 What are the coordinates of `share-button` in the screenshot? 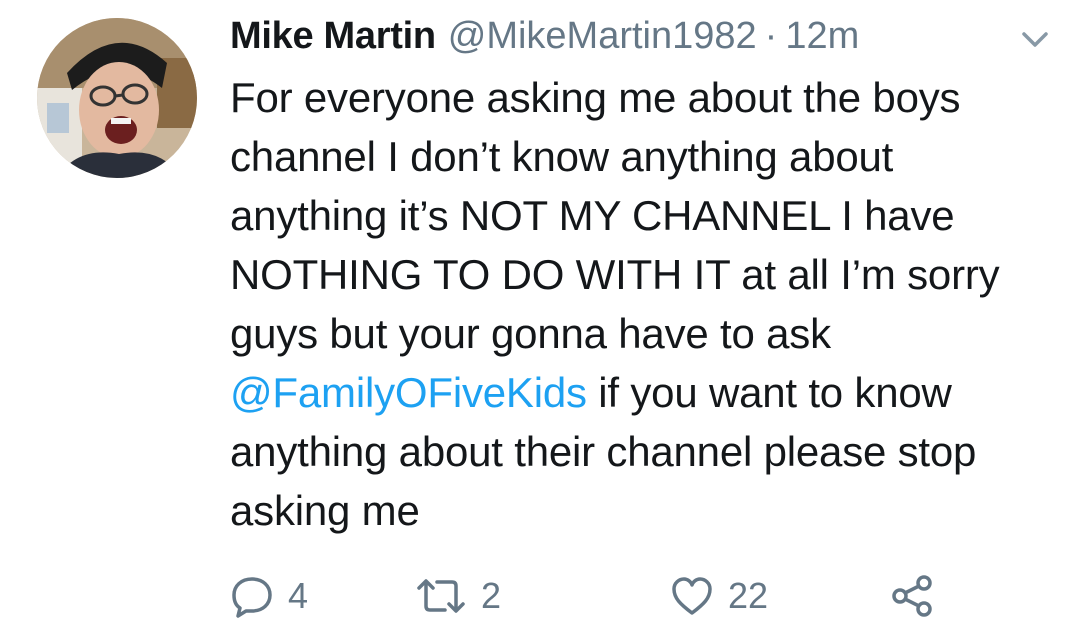 It's located at (912, 596).